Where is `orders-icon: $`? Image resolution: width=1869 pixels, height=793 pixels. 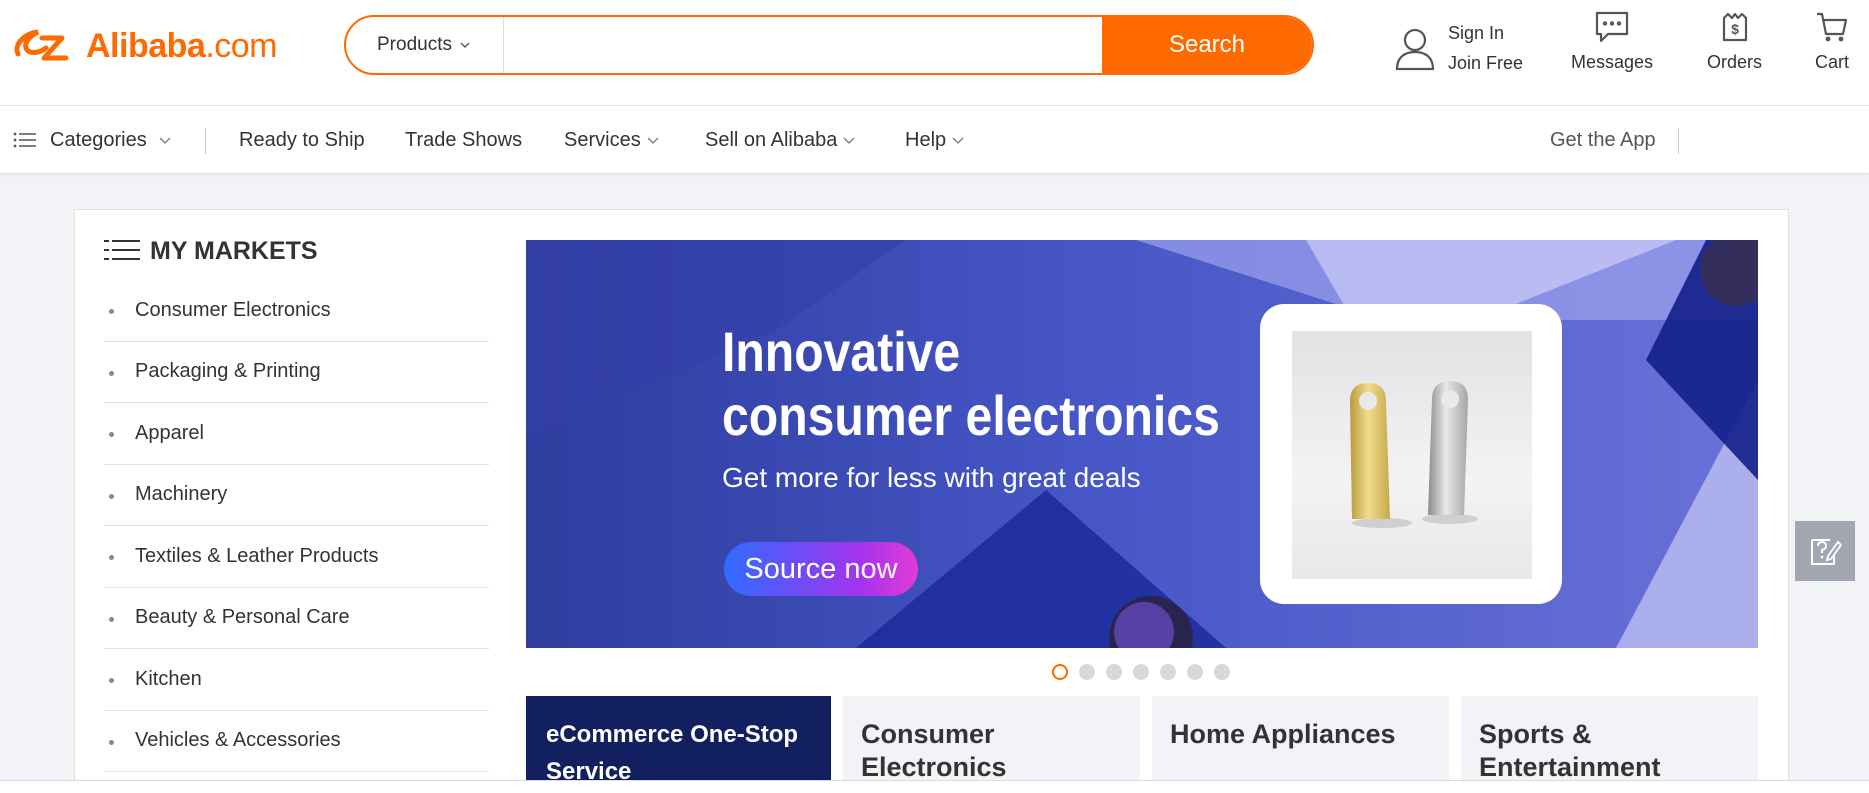 orders-icon: $ is located at coordinates (1734, 27).